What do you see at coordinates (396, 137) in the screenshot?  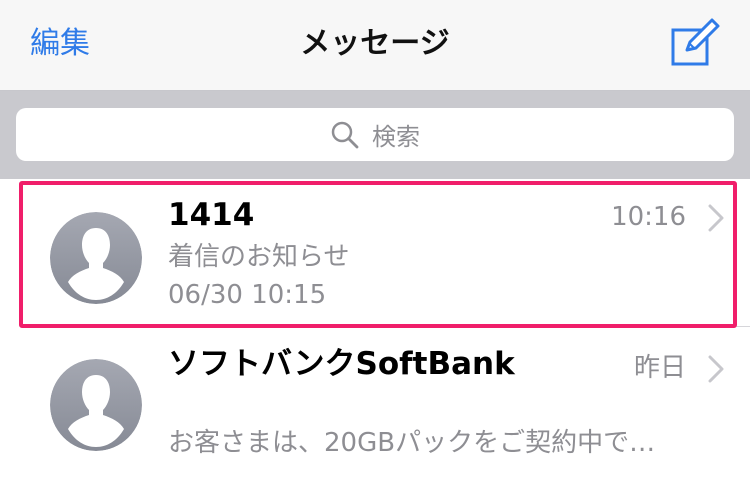 I see `search-placeholder: 検索` at bounding box center [396, 137].